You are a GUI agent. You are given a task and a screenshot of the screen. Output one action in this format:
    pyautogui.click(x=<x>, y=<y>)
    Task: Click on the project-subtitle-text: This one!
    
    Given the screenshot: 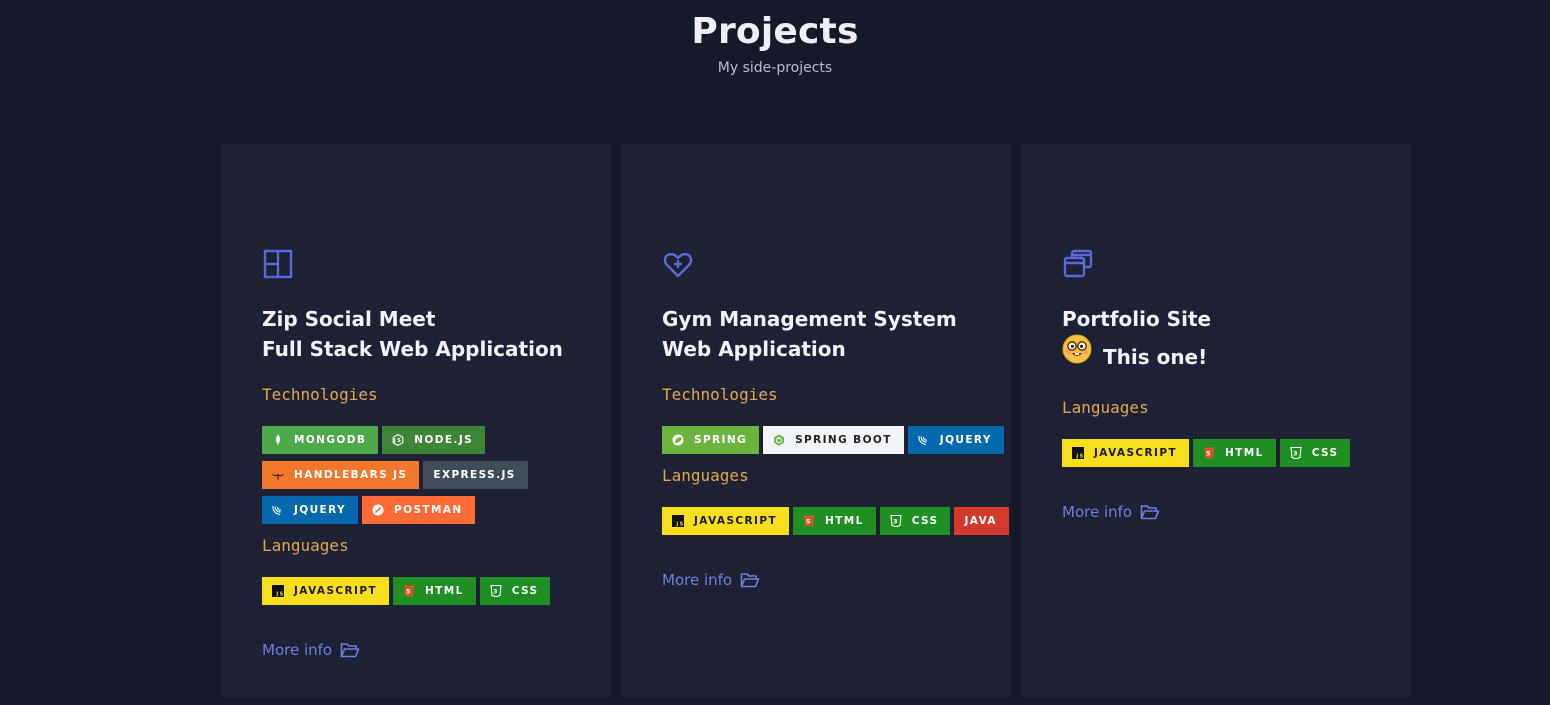 What is the action you would take?
    pyautogui.click(x=1155, y=357)
    